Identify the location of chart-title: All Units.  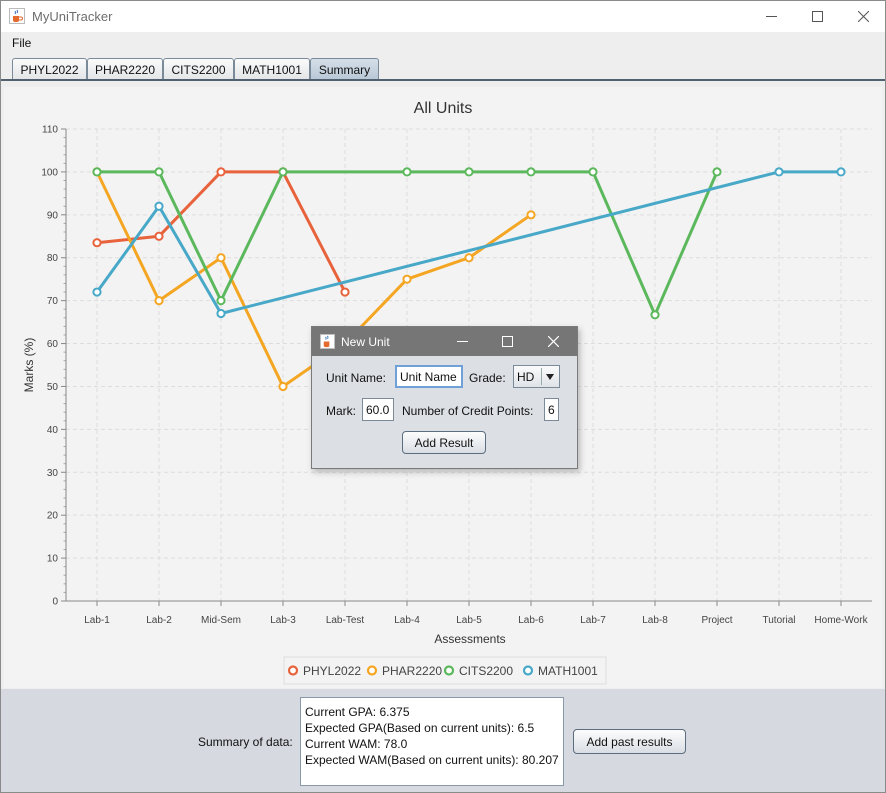
(443, 108).